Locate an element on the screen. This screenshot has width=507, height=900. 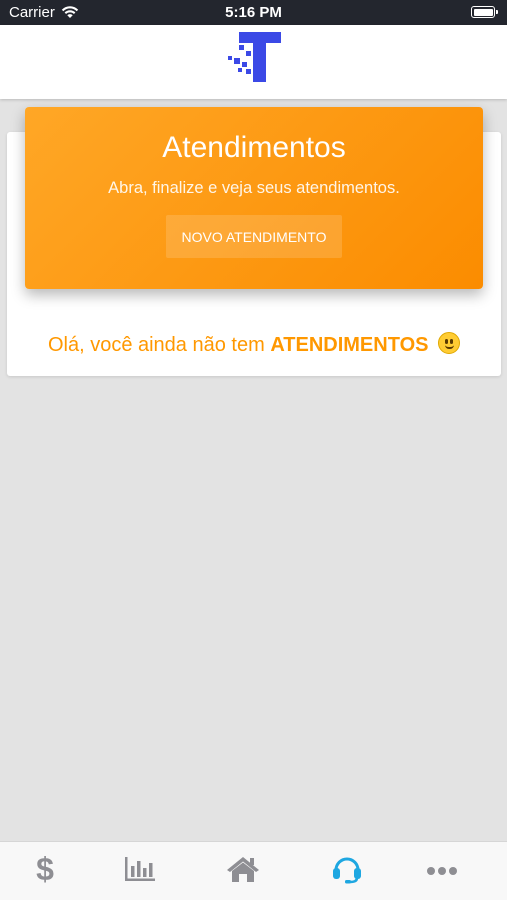
tab-finance: $ is located at coordinates (47, 871).